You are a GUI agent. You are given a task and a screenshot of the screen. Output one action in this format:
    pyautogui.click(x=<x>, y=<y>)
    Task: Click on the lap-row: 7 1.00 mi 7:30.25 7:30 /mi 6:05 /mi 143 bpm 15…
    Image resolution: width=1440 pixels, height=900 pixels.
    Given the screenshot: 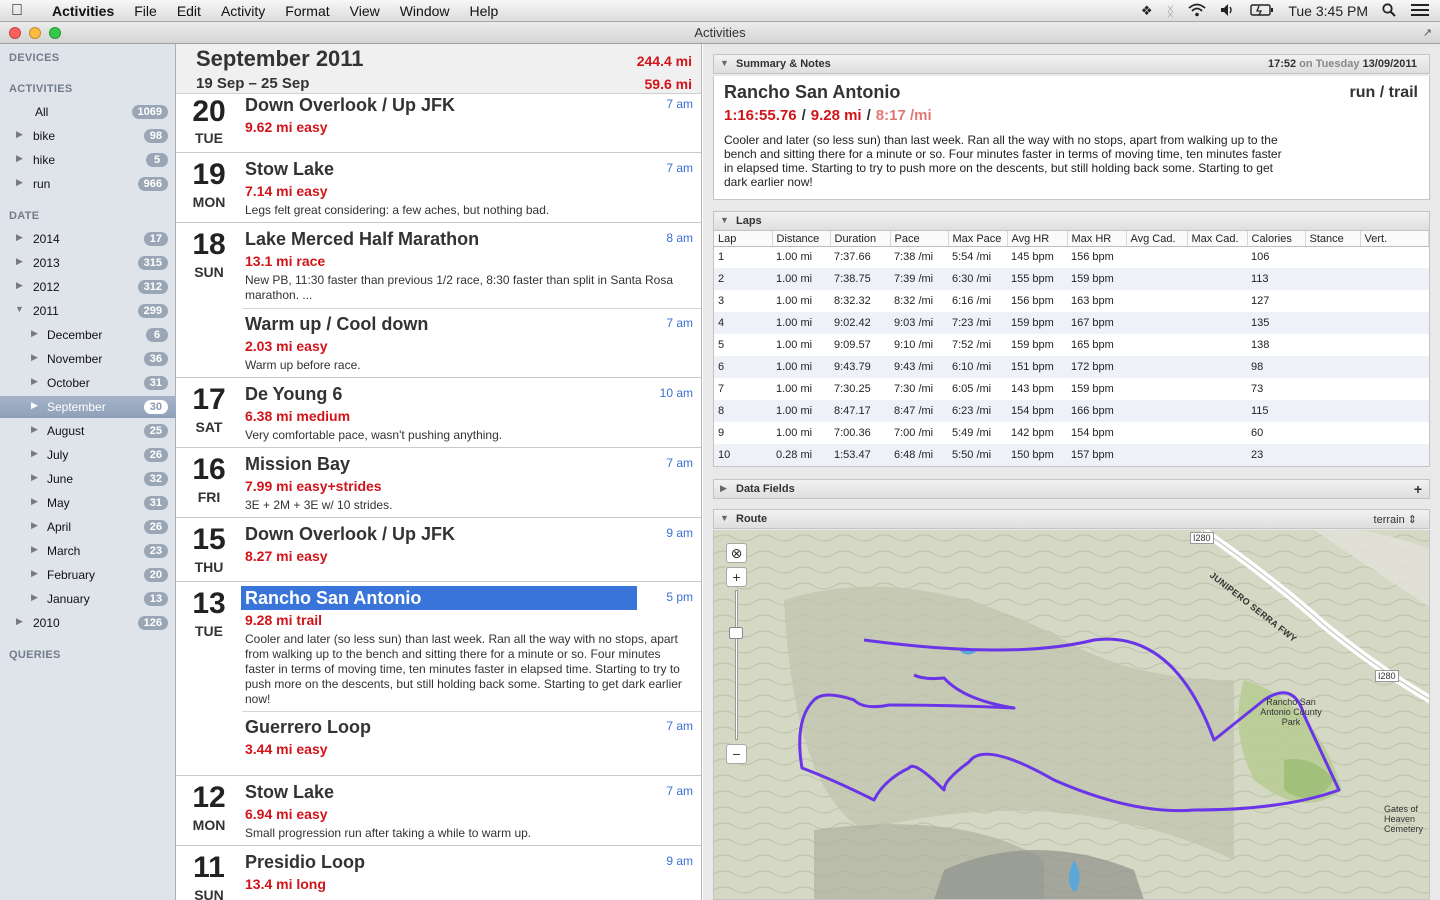 What is the action you would take?
    pyautogui.click(x=1071, y=389)
    